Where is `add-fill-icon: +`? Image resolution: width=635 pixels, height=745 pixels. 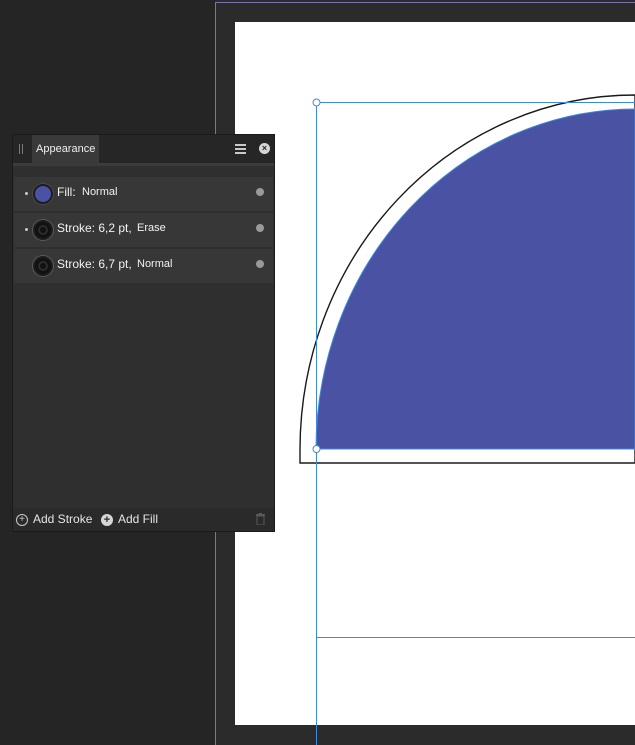 add-fill-icon: + is located at coordinates (107, 520).